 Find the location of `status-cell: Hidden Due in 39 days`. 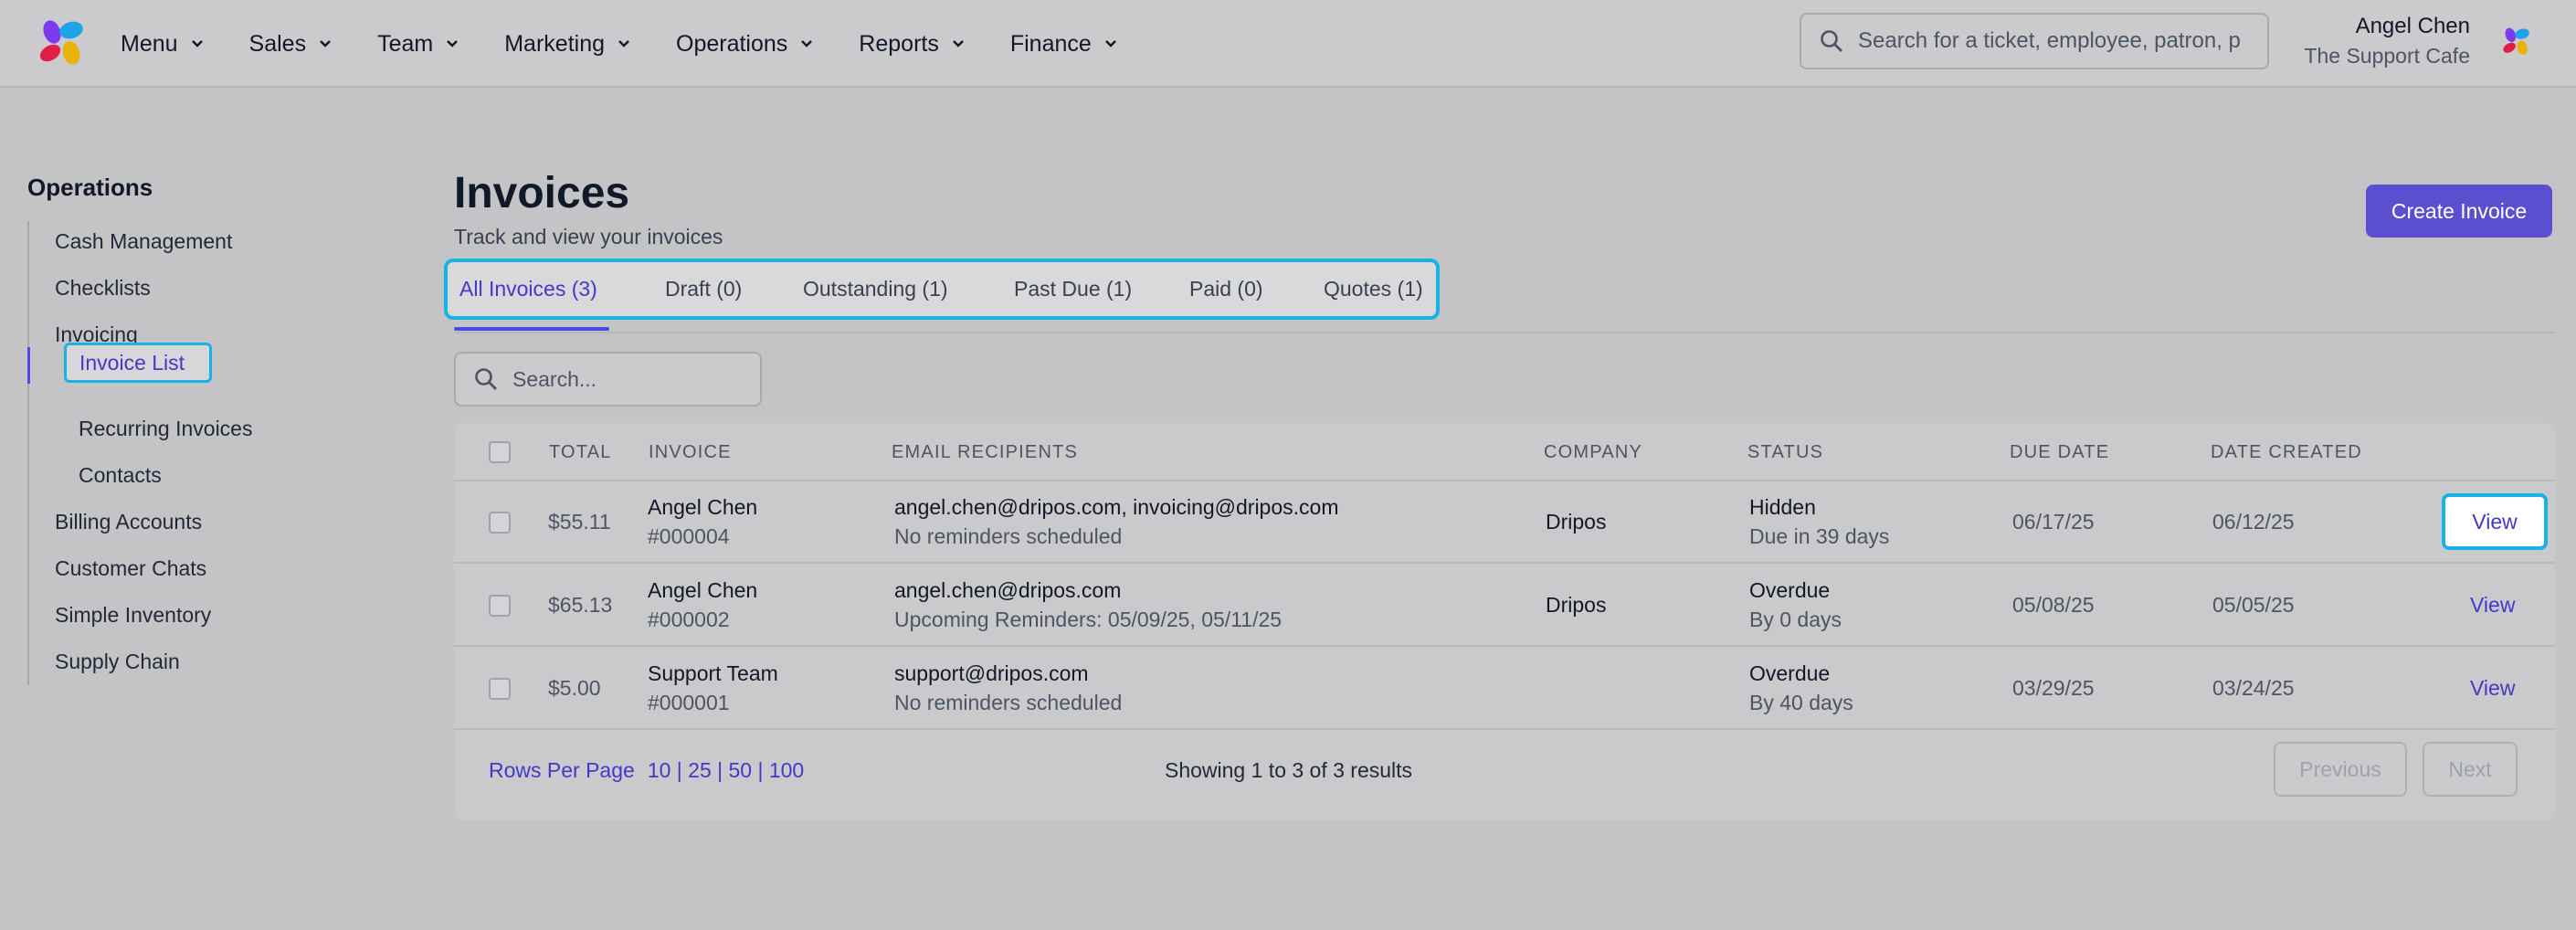

status-cell: Hidden Due in 39 days is located at coordinates (1819, 521).